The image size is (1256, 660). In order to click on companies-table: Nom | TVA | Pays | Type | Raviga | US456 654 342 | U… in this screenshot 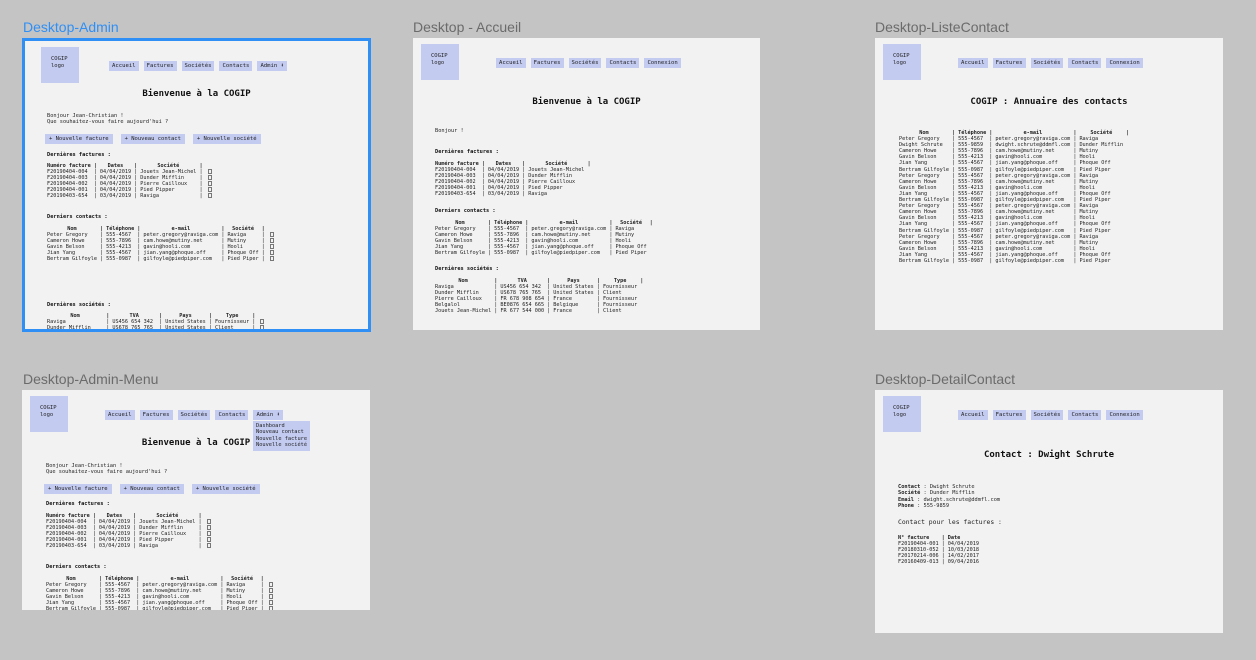, I will do `click(538, 296)`.